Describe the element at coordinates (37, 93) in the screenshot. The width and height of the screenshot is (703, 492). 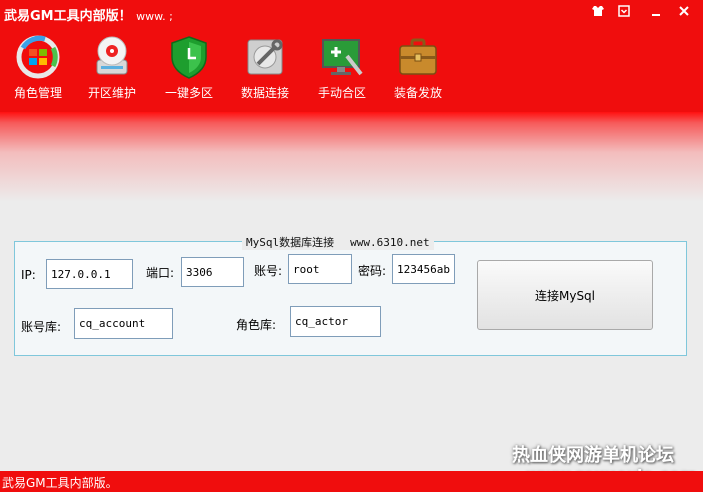
I see `toolbar-label: 角色管理` at that location.